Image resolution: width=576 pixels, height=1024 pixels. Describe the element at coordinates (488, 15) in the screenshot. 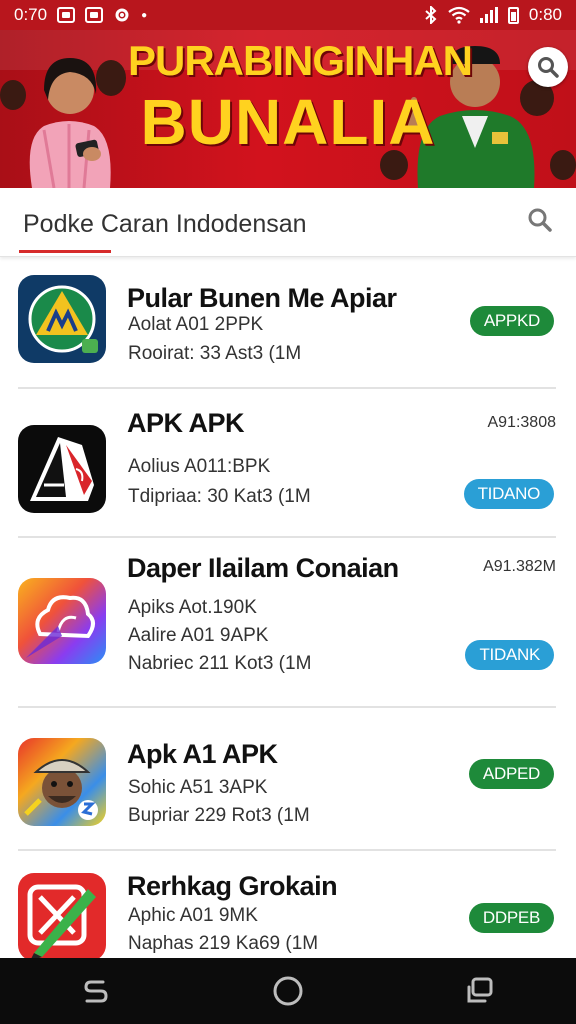

I see `signal-icon` at that location.